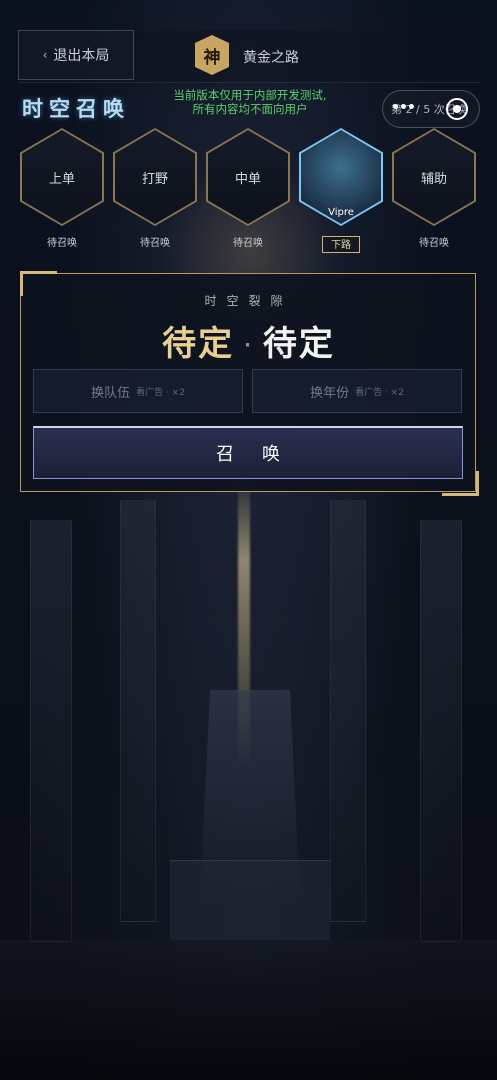  What do you see at coordinates (250, 109) in the screenshot?
I see `dev-notice-line2: 所有内容均不面向用户` at bounding box center [250, 109].